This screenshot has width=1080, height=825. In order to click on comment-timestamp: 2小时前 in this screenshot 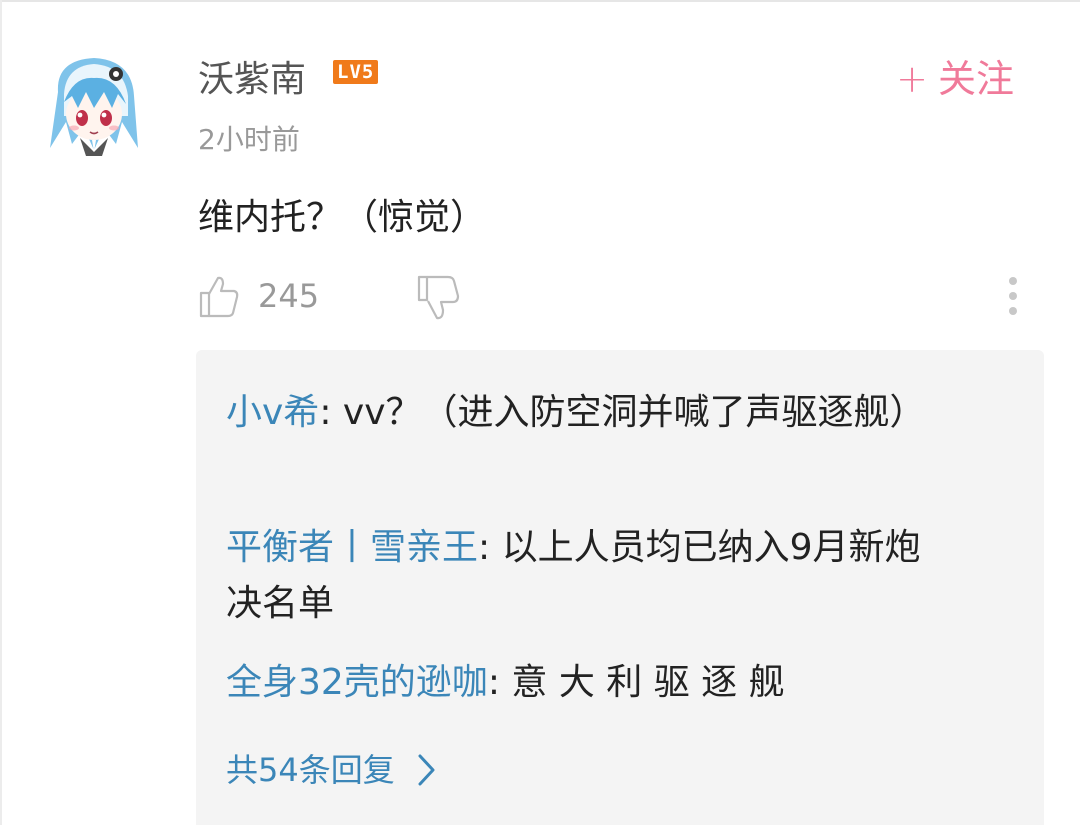, I will do `click(249, 139)`.